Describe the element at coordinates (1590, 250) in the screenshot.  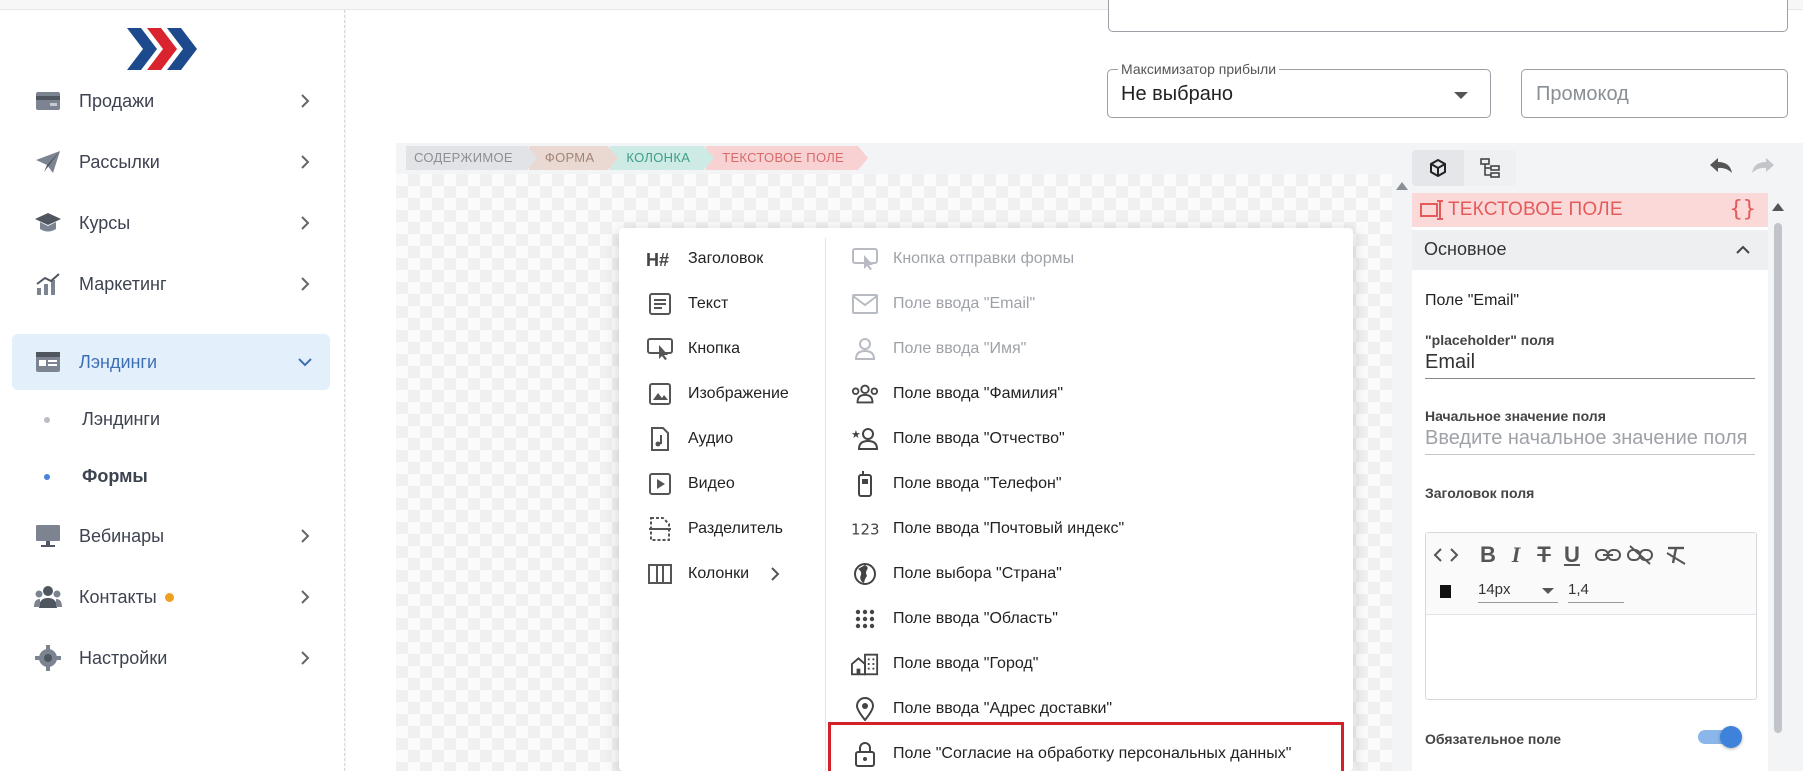
I see `section-basic: Основное` at that location.